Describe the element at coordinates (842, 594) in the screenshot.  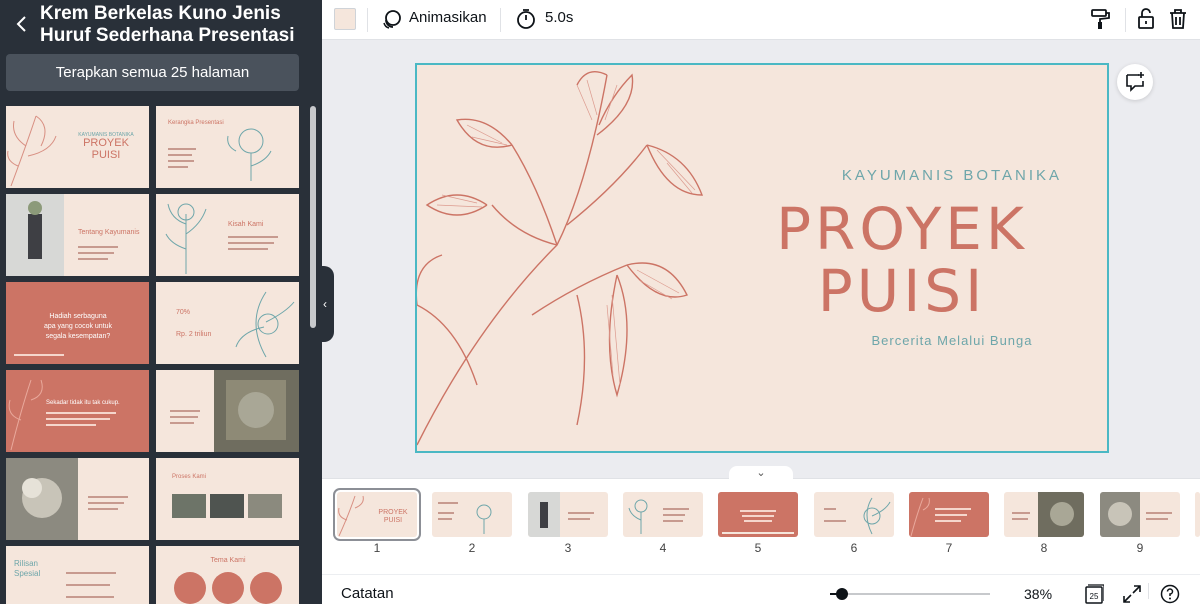
I see `zoom-slider-handle` at that location.